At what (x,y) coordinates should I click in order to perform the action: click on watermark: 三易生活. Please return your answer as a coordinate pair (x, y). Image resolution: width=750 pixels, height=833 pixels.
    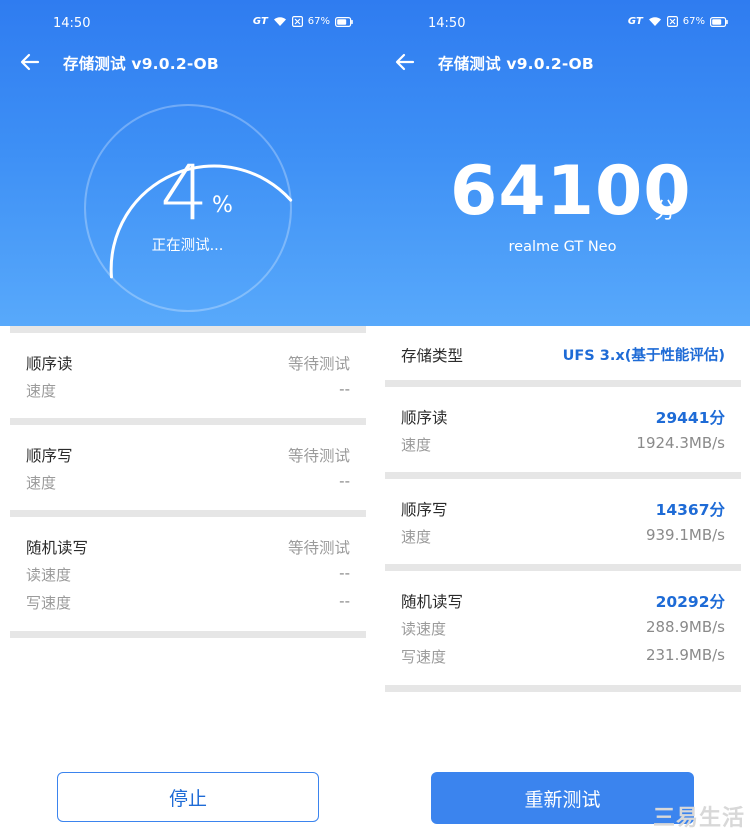
    Looking at the image, I should click on (699, 818).